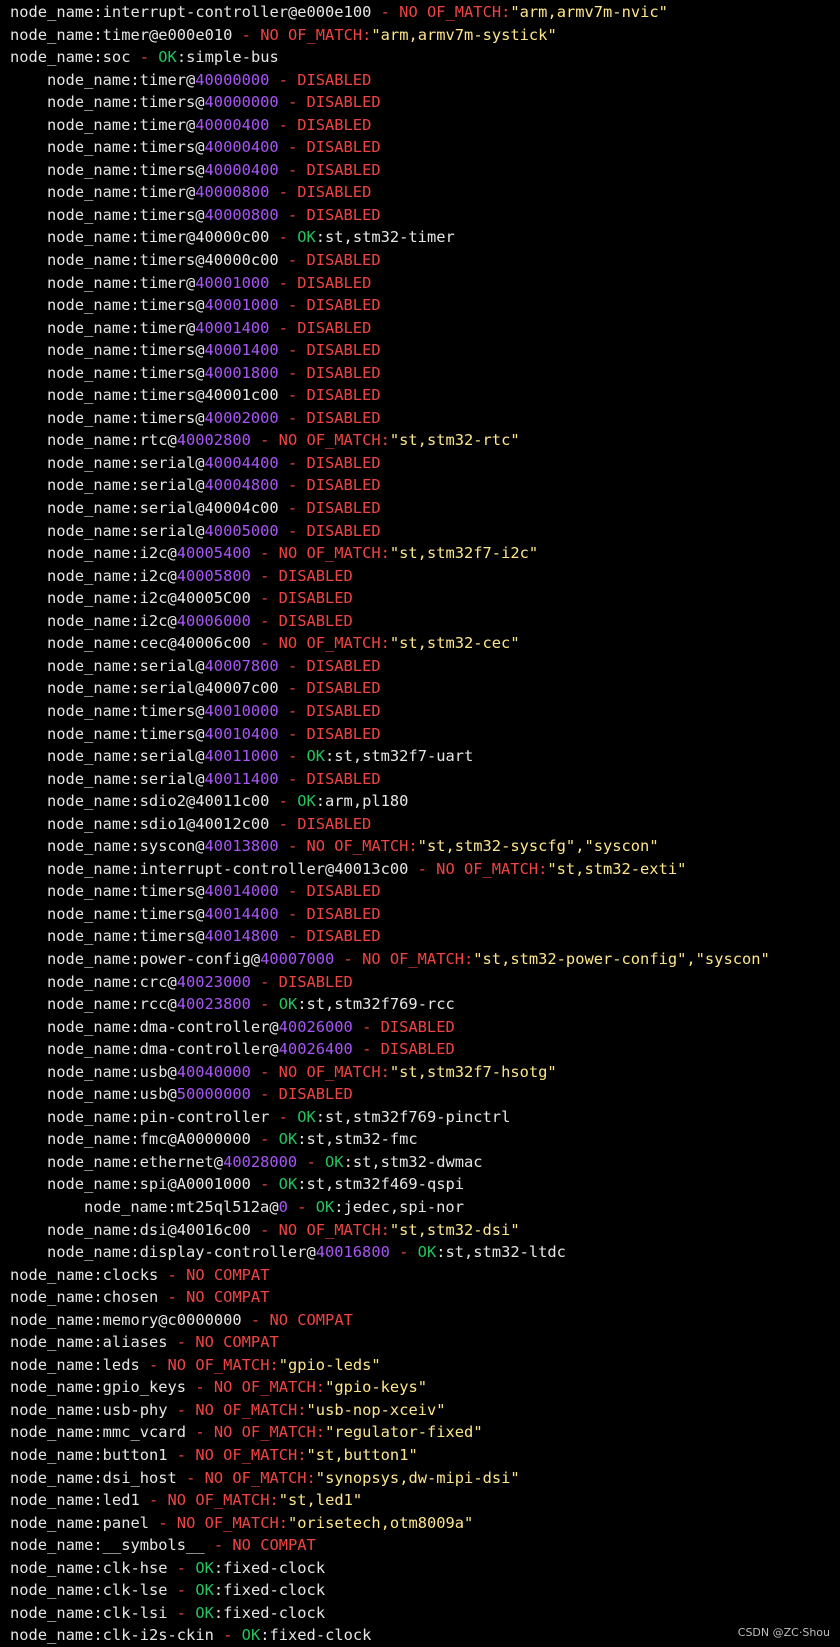 The height and width of the screenshot is (1647, 840). What do you see at coordinates (352, 1252) in the screenshot?
I see `log-segment: 40016800` at bounding box center [352, 1252].